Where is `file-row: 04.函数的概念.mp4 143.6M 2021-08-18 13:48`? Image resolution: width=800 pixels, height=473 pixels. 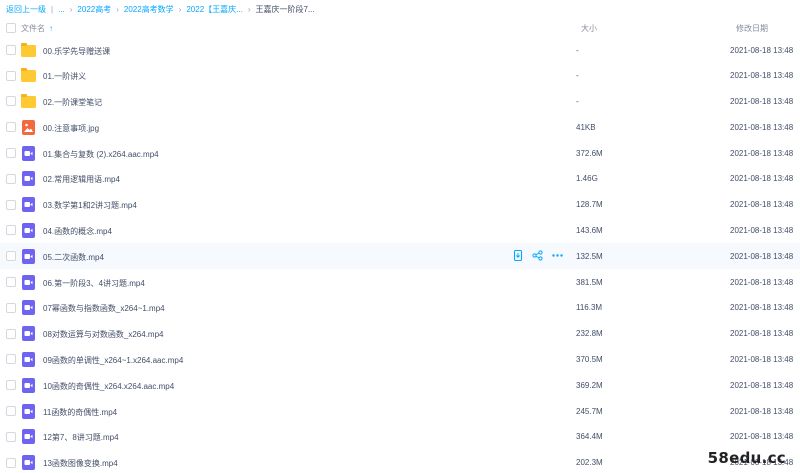
file-row: 04.函数的概念.mp4 143.6M 2021-08-18 13:48 is located at coordinates (400, 231).